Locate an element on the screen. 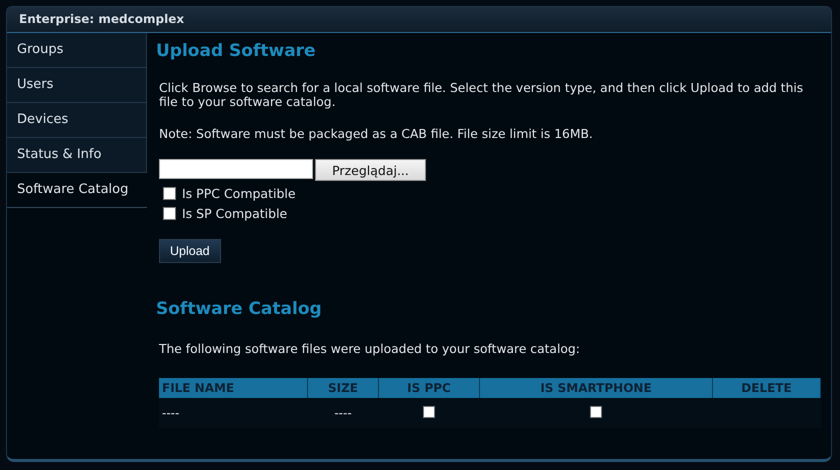 This screenshot has width=840, height=470. file-path-field is located at coordinates (236, 169).